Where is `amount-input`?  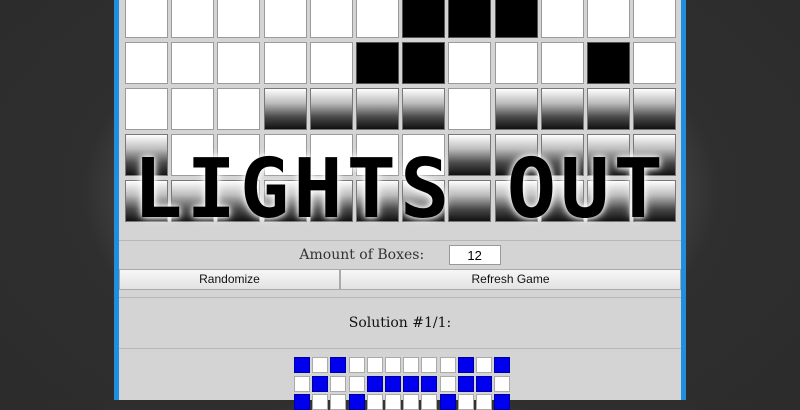 amount-input is located at coordinates (474, 255).